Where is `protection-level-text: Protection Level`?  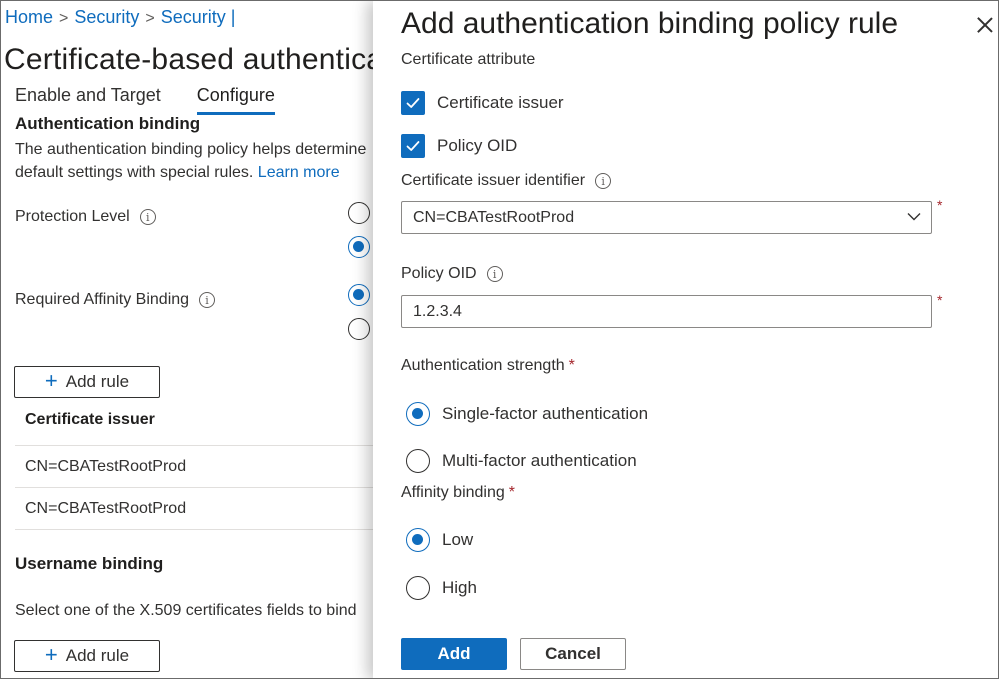
protection-level-text: Protection Level is located at coordinates (72, 216).